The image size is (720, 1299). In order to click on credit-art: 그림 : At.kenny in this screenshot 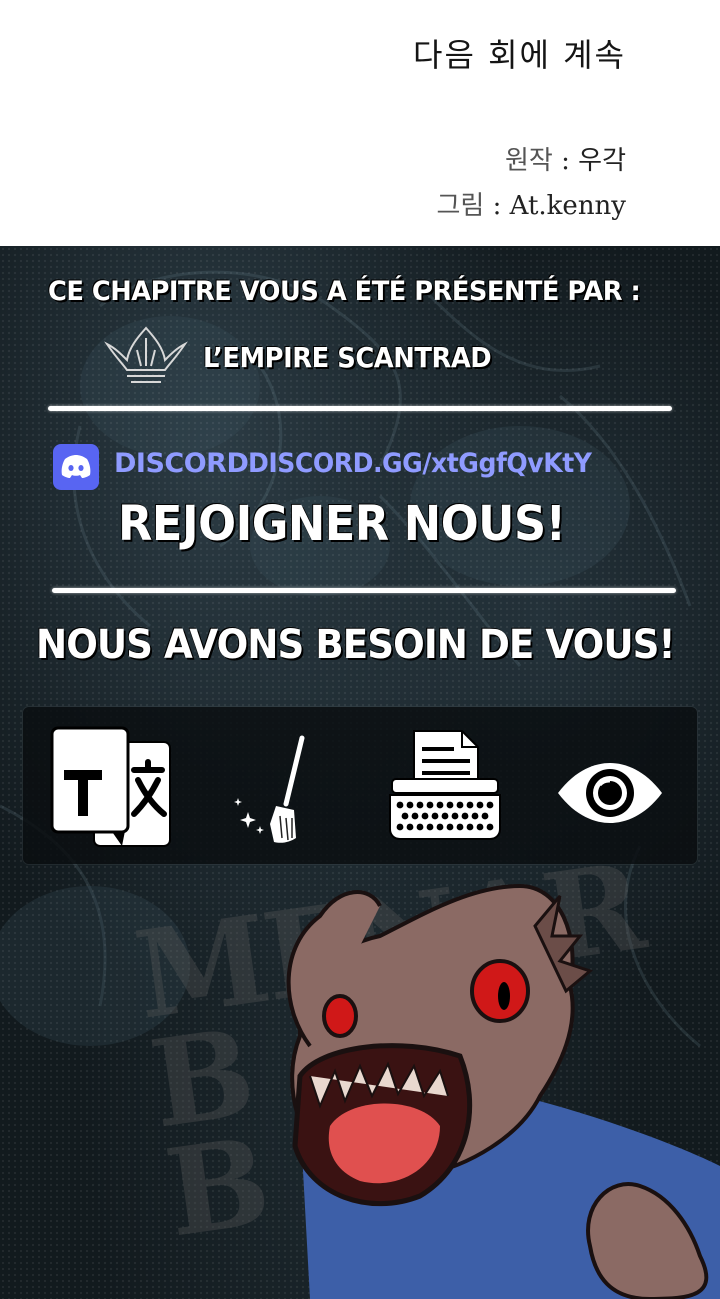, I will do `click(532, 203)`.